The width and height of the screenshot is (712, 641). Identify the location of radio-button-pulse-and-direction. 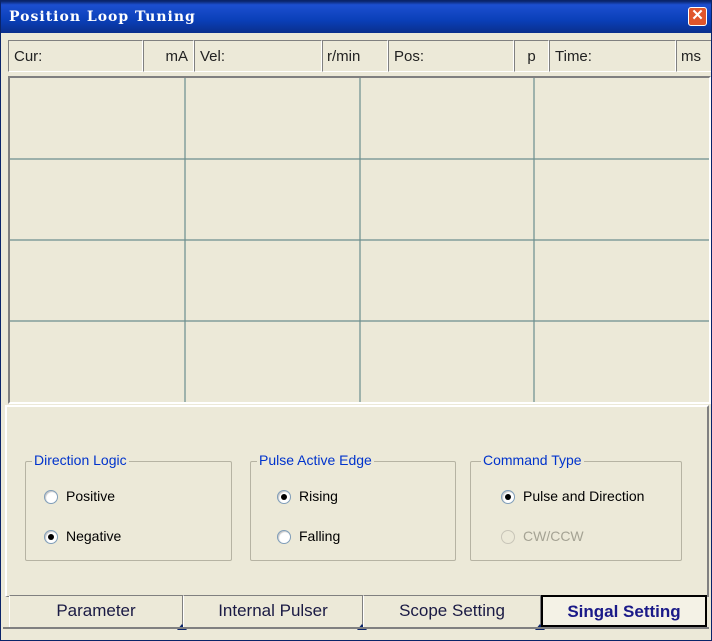
(508, 497).